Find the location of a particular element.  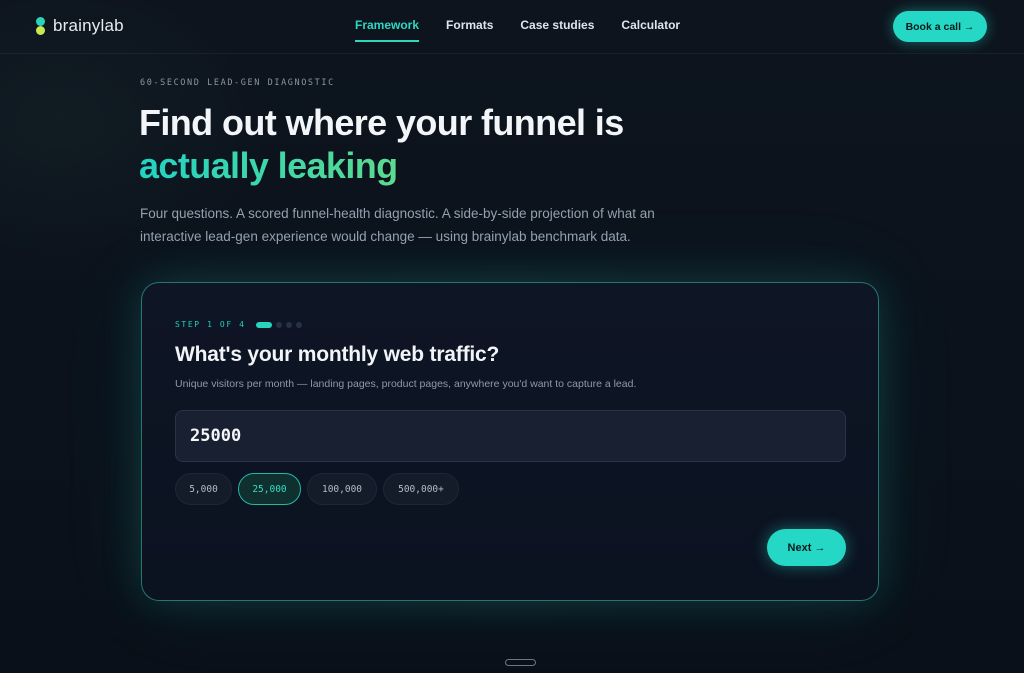

brand-name: brainylab is located at coordinates (88, 25).